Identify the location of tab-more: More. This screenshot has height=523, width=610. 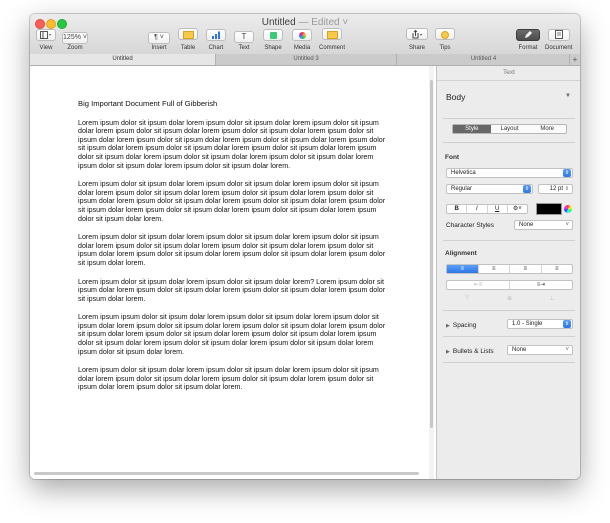
(547, 129).